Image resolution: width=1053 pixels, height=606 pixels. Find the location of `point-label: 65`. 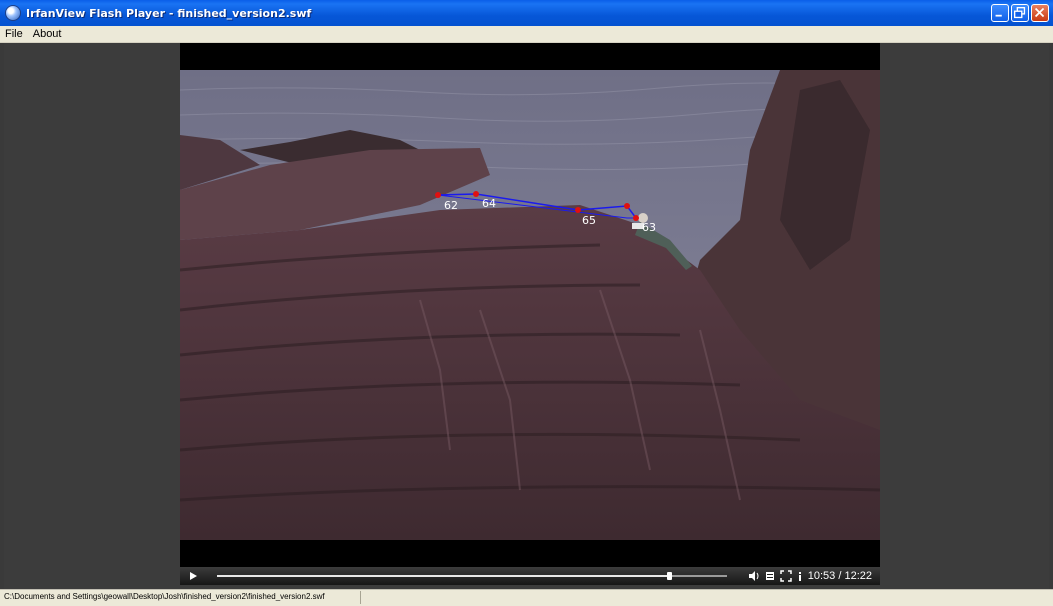

point-label: 65 is located at coordinates (589, 220).